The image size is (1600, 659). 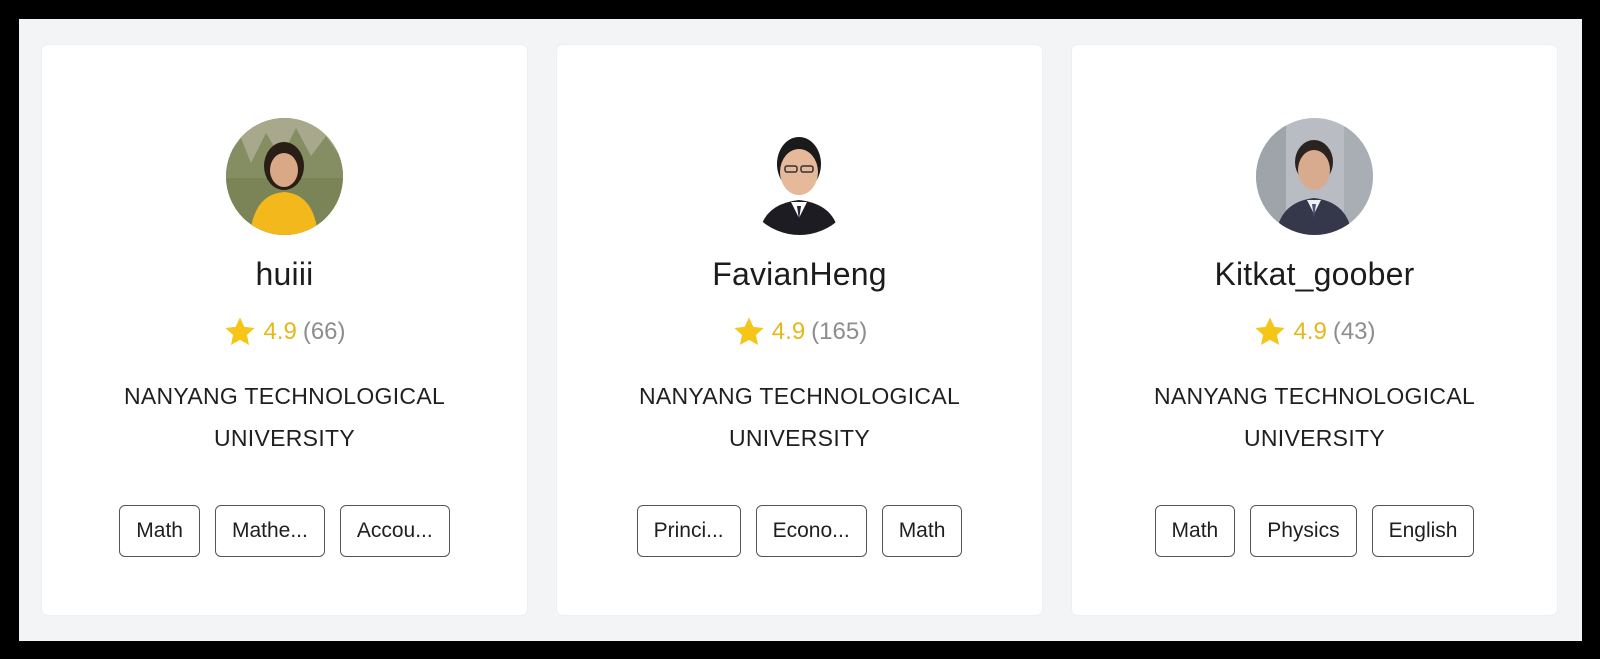 What do you see at coordinates (839, 331) in the screenshot?
I see `review-count: (165)` at bounding box center [839, 331].